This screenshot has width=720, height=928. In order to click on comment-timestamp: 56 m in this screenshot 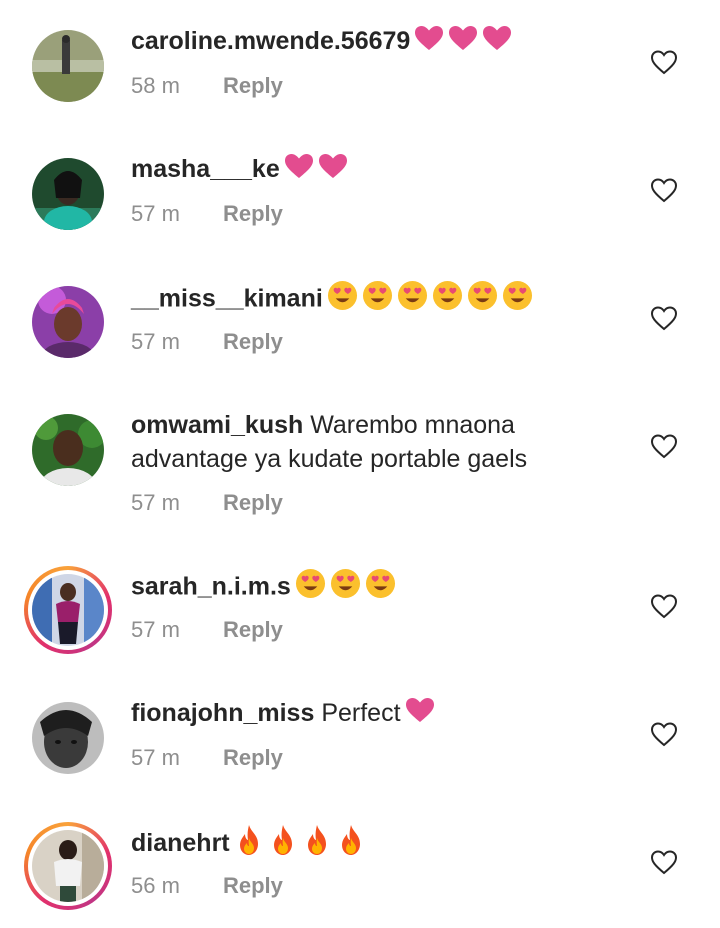, I will do `click(155, 885)`.